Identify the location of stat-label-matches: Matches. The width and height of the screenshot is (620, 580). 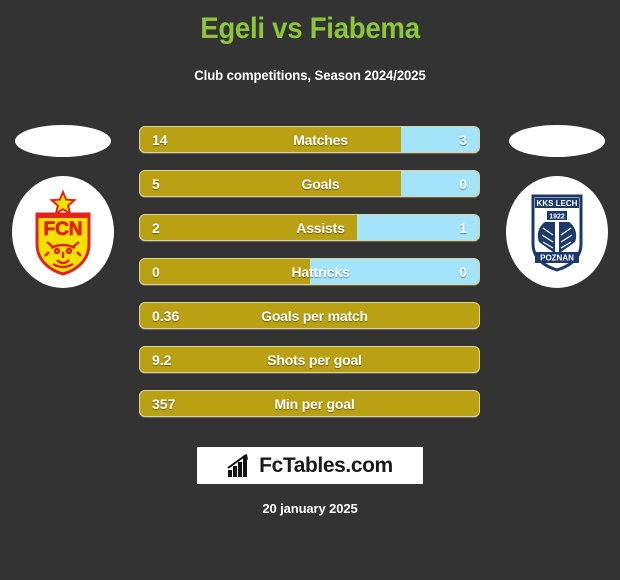
(320, 139).